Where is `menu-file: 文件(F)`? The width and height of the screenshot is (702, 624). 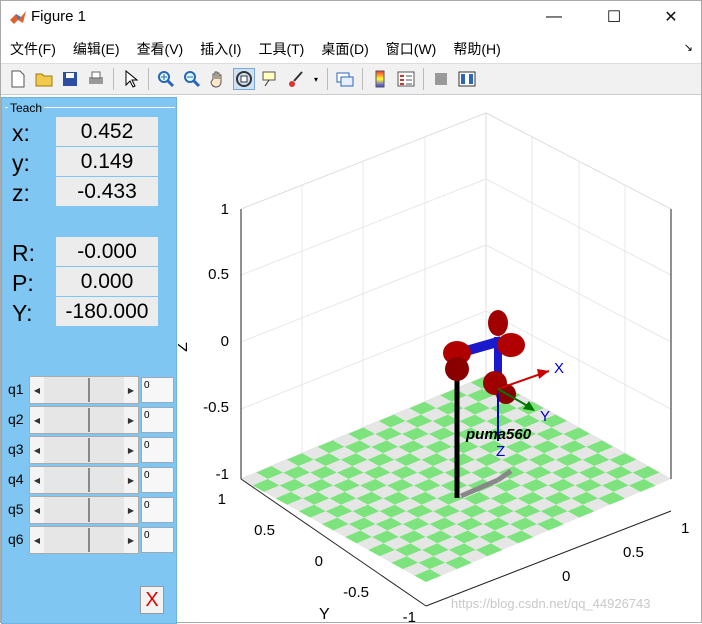
menu-file: 文件(F) is located at coordinates (32, 49).